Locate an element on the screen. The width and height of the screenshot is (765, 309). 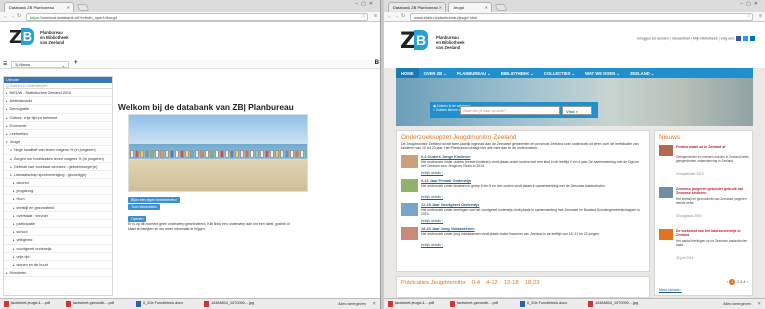
tab-jeugd: Jeugd ✕ is located at coordinates (470, 7).